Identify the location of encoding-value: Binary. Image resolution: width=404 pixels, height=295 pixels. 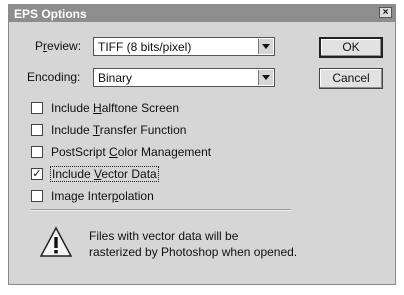
(115, 78).